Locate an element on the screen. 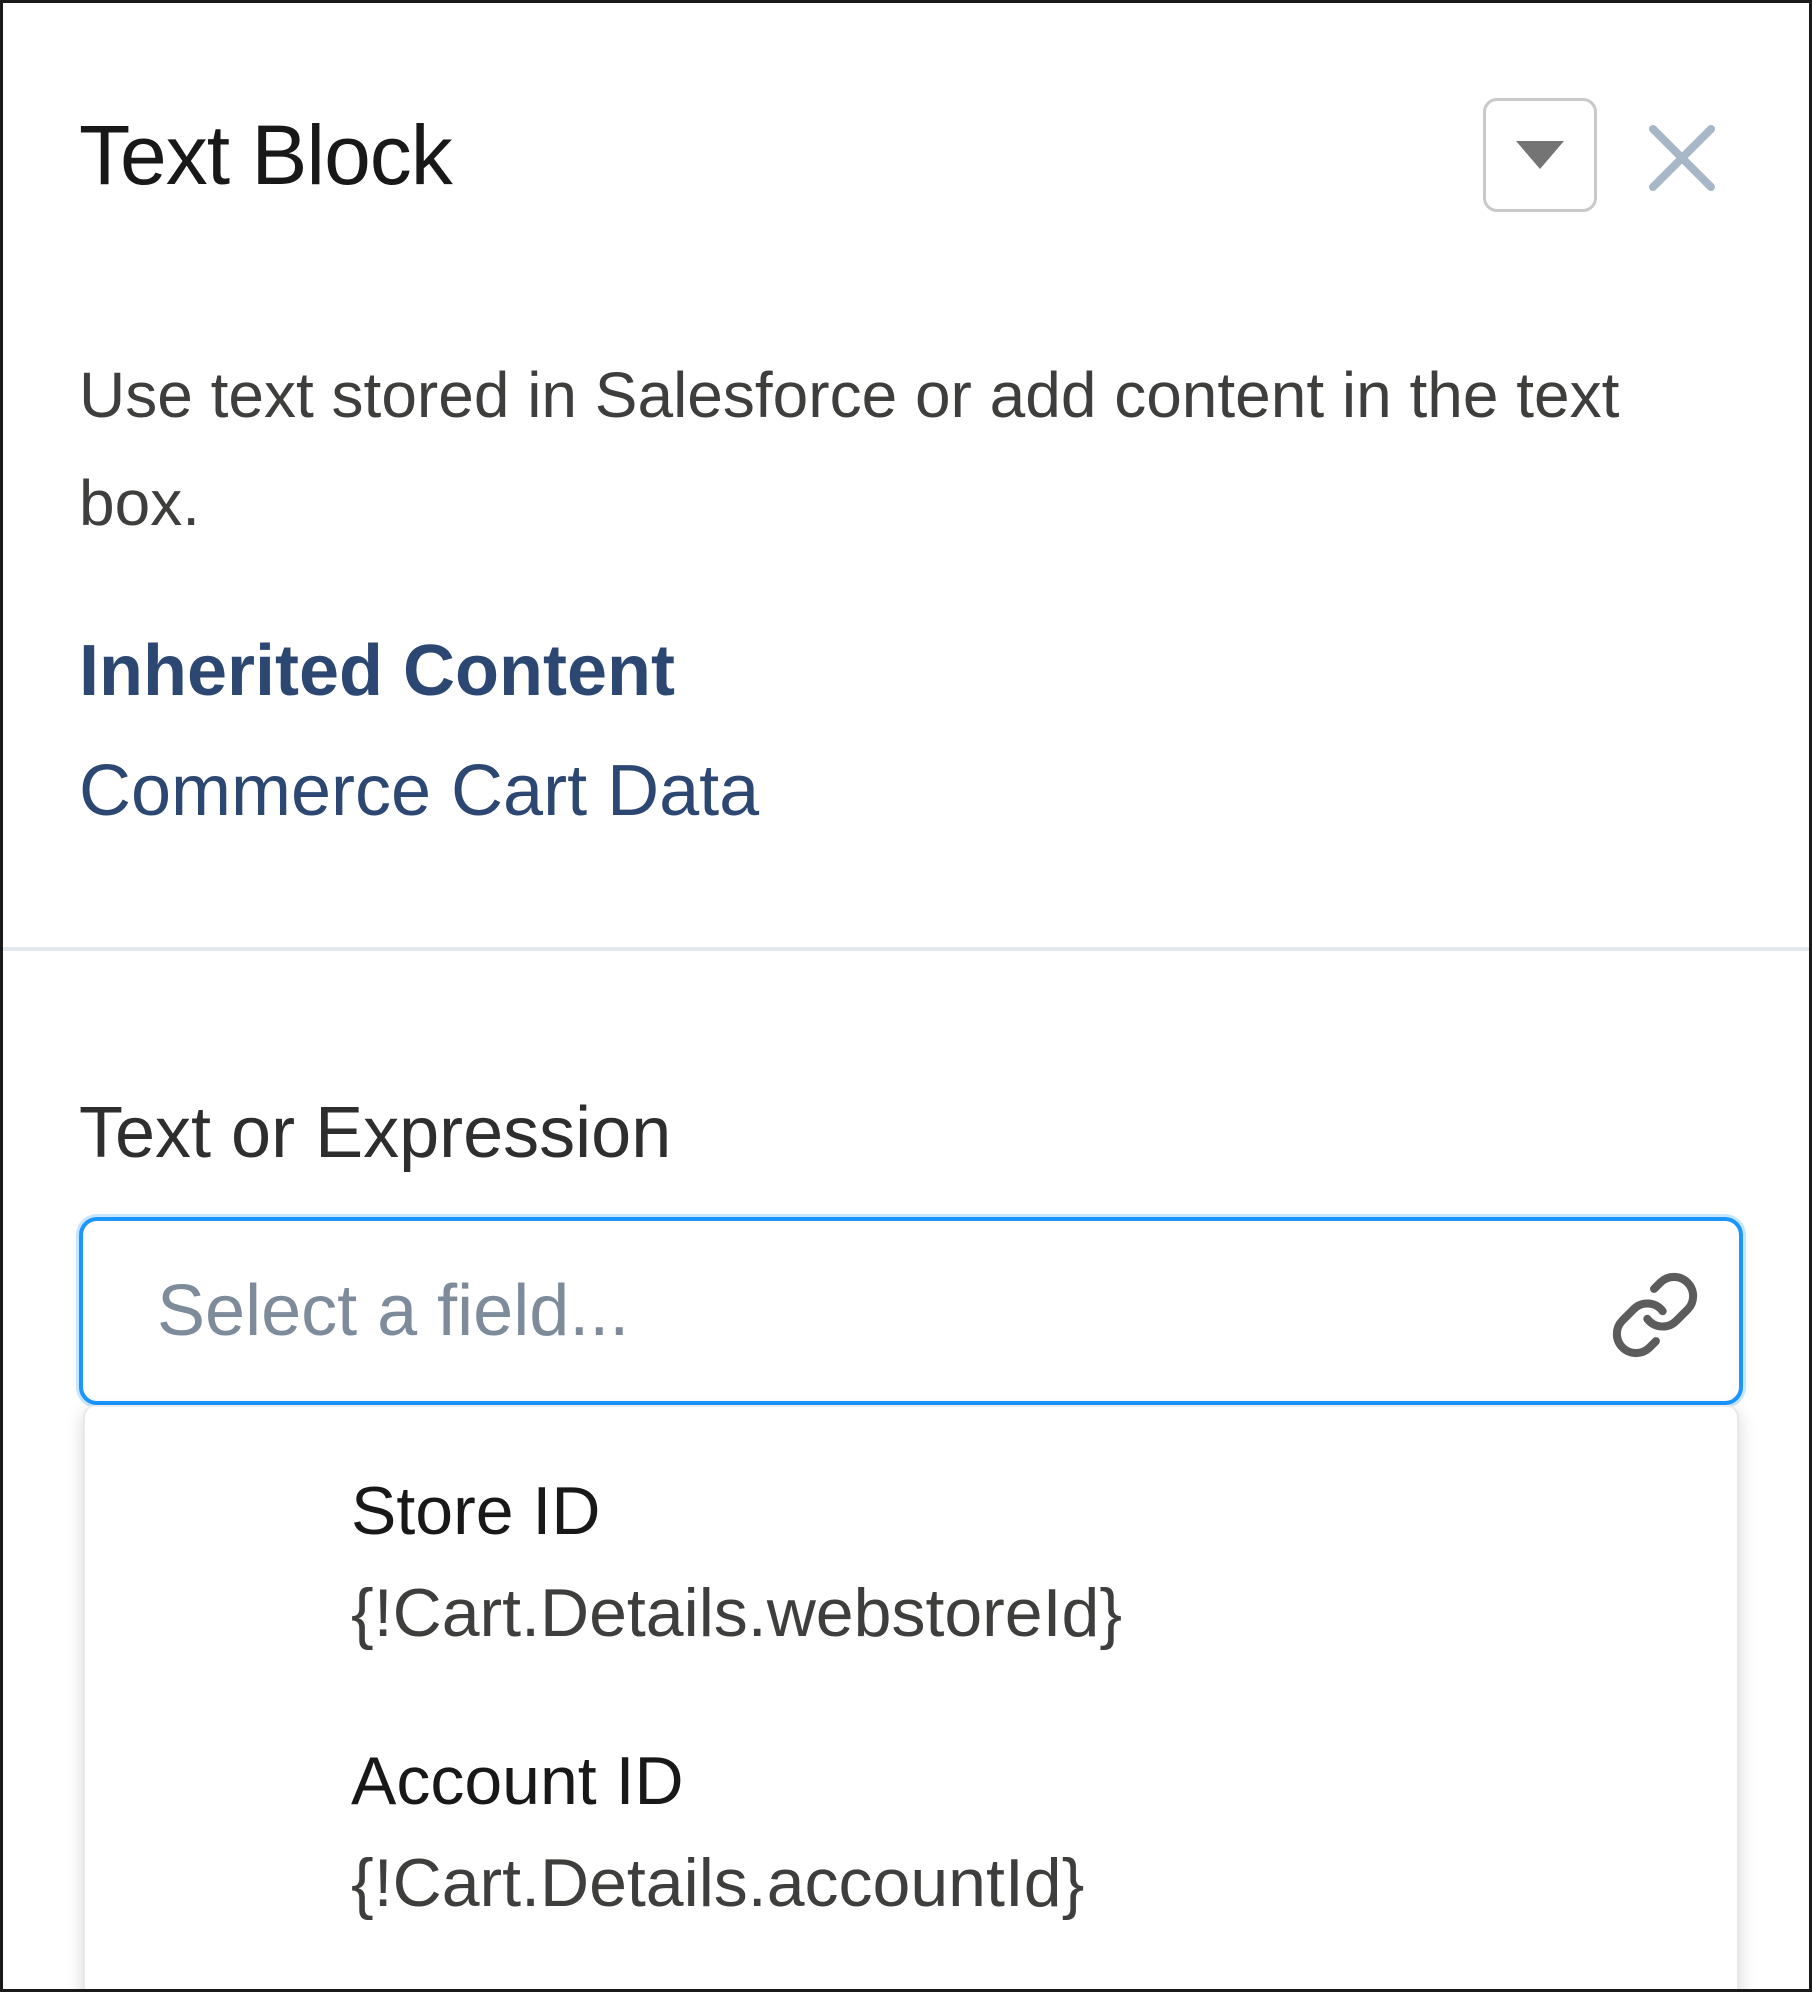 The image size is (1812, 1992). insert-field-button is located at coordinates (1655, 1315).